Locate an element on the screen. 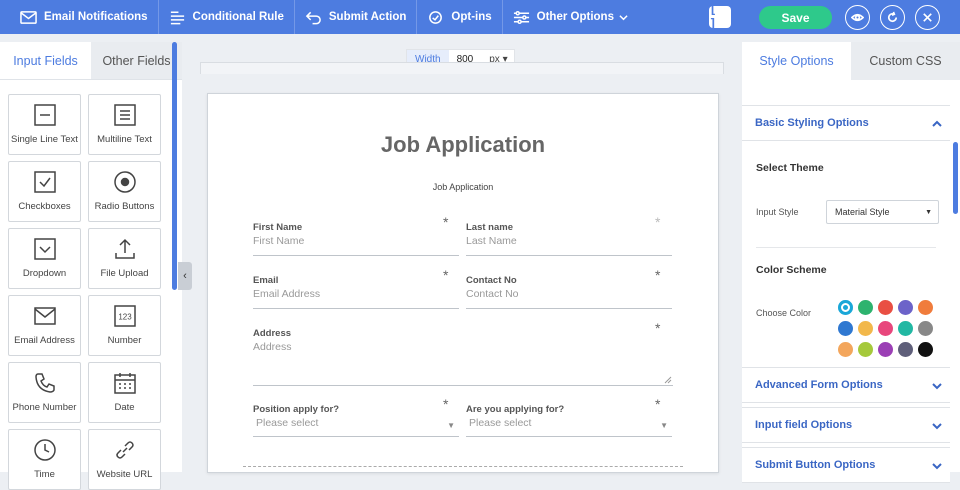 Image resolution: width=960 pixels, height=490 pixels. position-select: Position apply for? Please select ▼ is located at coordinates (356, 420).